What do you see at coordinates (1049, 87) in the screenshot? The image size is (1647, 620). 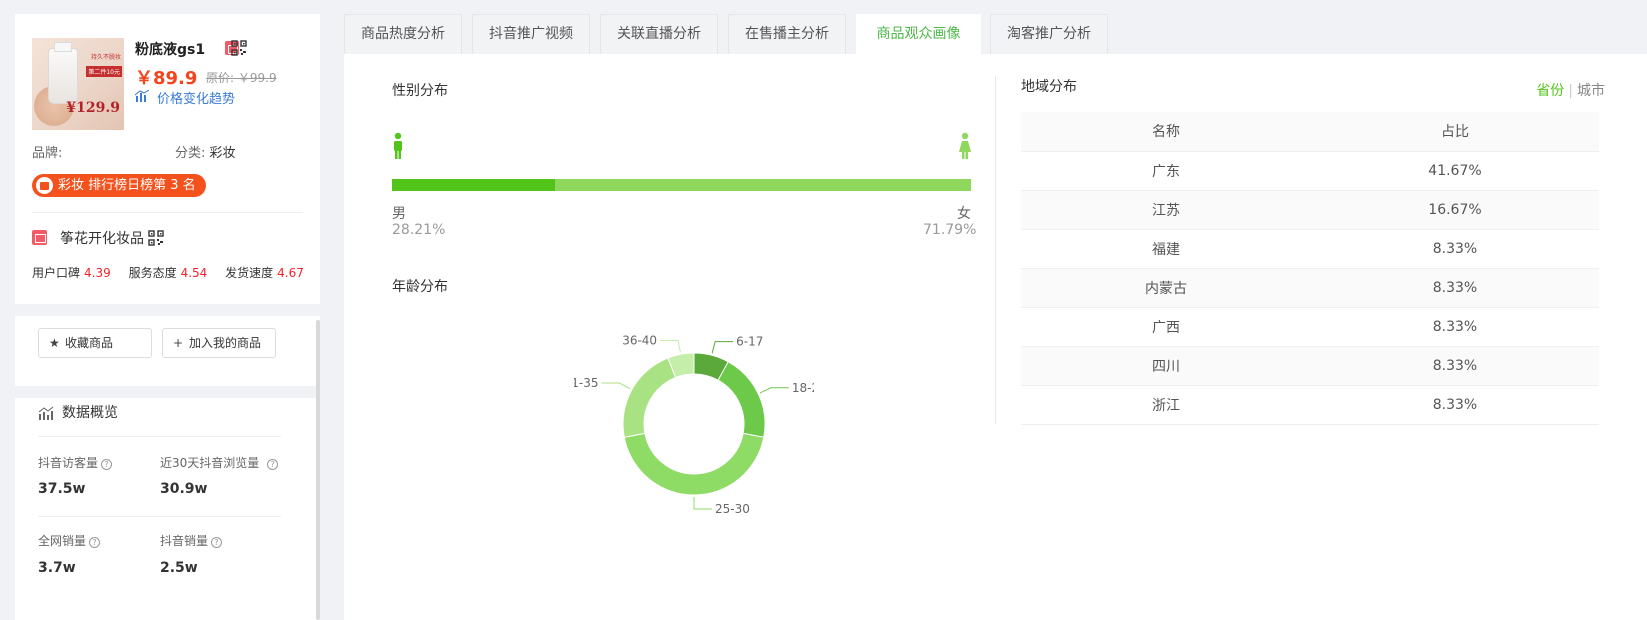 I see `region-title: 地域分布` at bounding box center [1049, 87].